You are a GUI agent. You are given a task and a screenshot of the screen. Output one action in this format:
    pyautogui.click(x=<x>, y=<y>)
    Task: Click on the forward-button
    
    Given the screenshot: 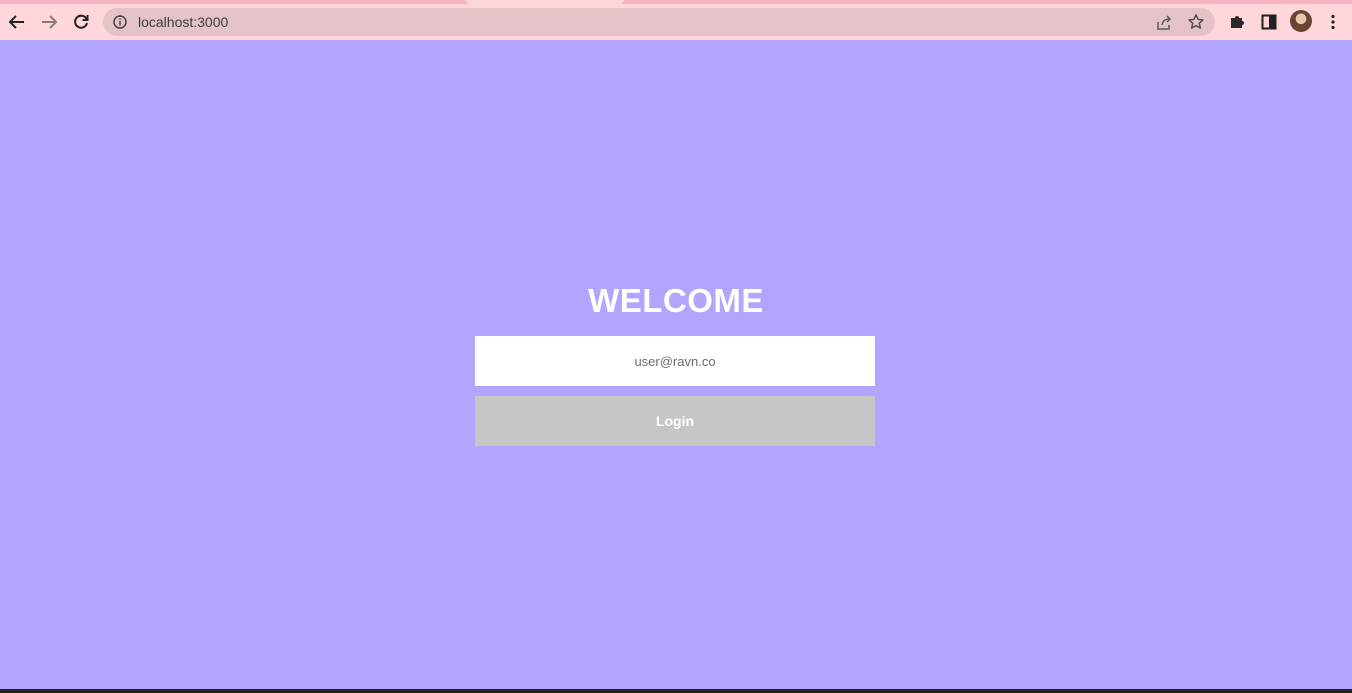 What is the action you would take?
    pyautogui.click(x=49, y=22)
    